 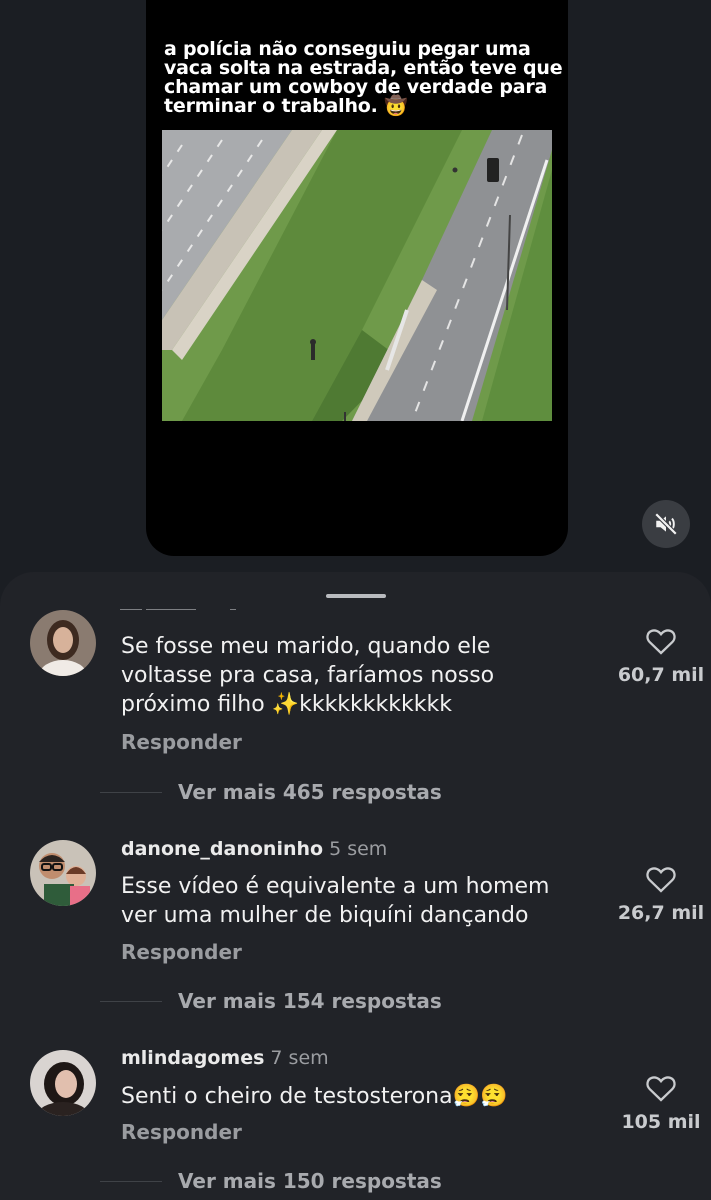 What do you see at coordinates (661, 1122) in the screenshot?
I see `like-count: 105 mil` at bounding box center [661, 1122].